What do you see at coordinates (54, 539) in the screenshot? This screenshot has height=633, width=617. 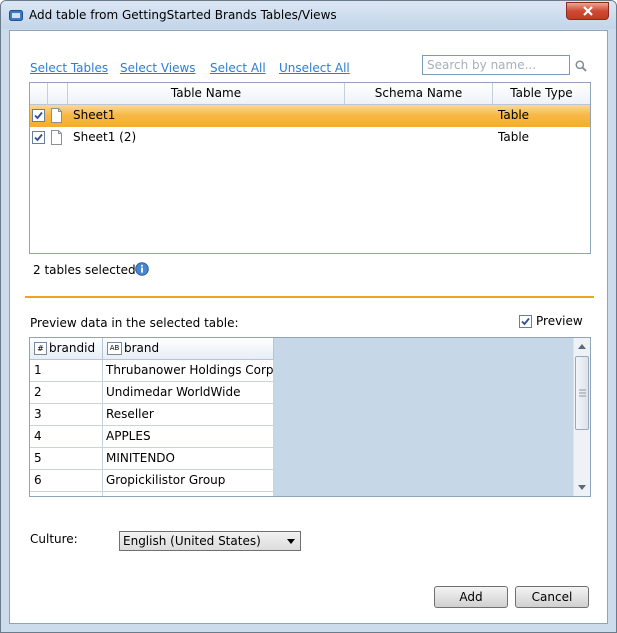 I see `culture-label: Culture:` at bounding box center [54, 539].